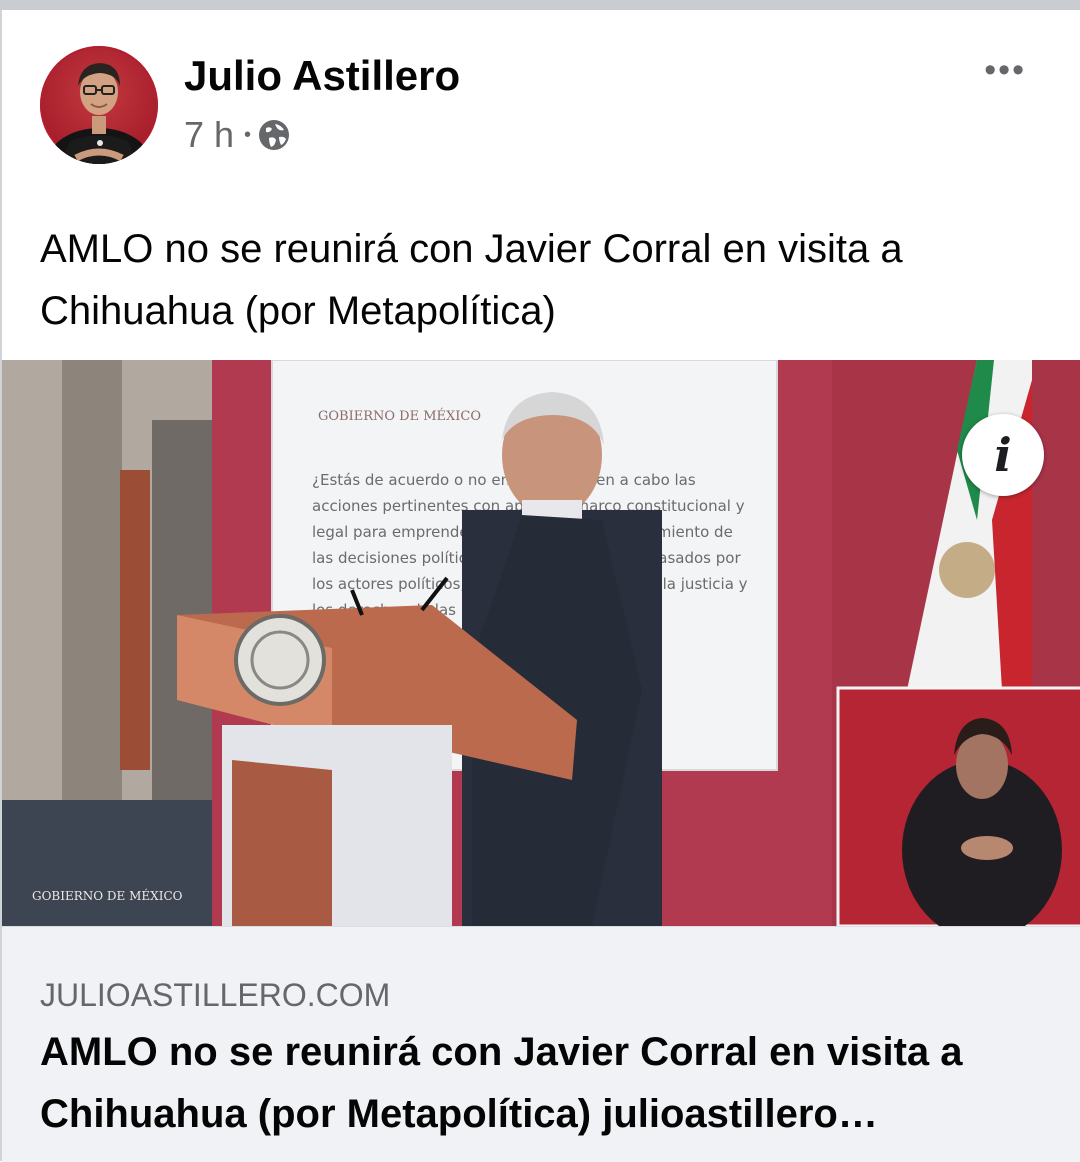 The image size is (1080, 1162). Describe the element at coordinates (274, 135) in the screenshot. I see `globe-icon` at that location.